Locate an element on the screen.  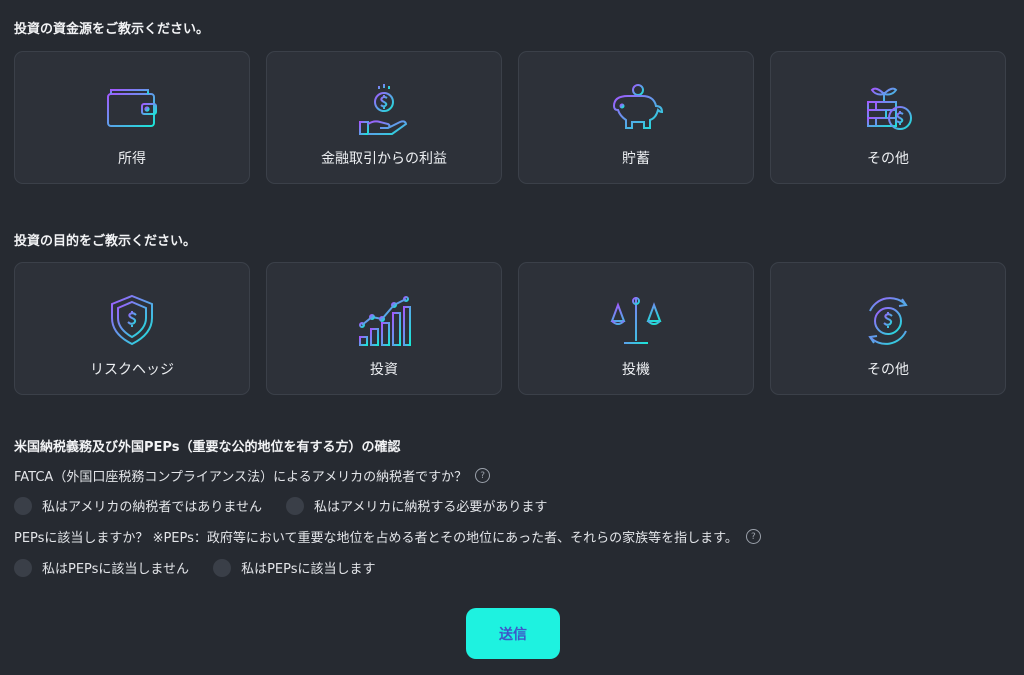
source-option-trading-profit: 金融取引からの利益 is located at coordinates (384, 117).